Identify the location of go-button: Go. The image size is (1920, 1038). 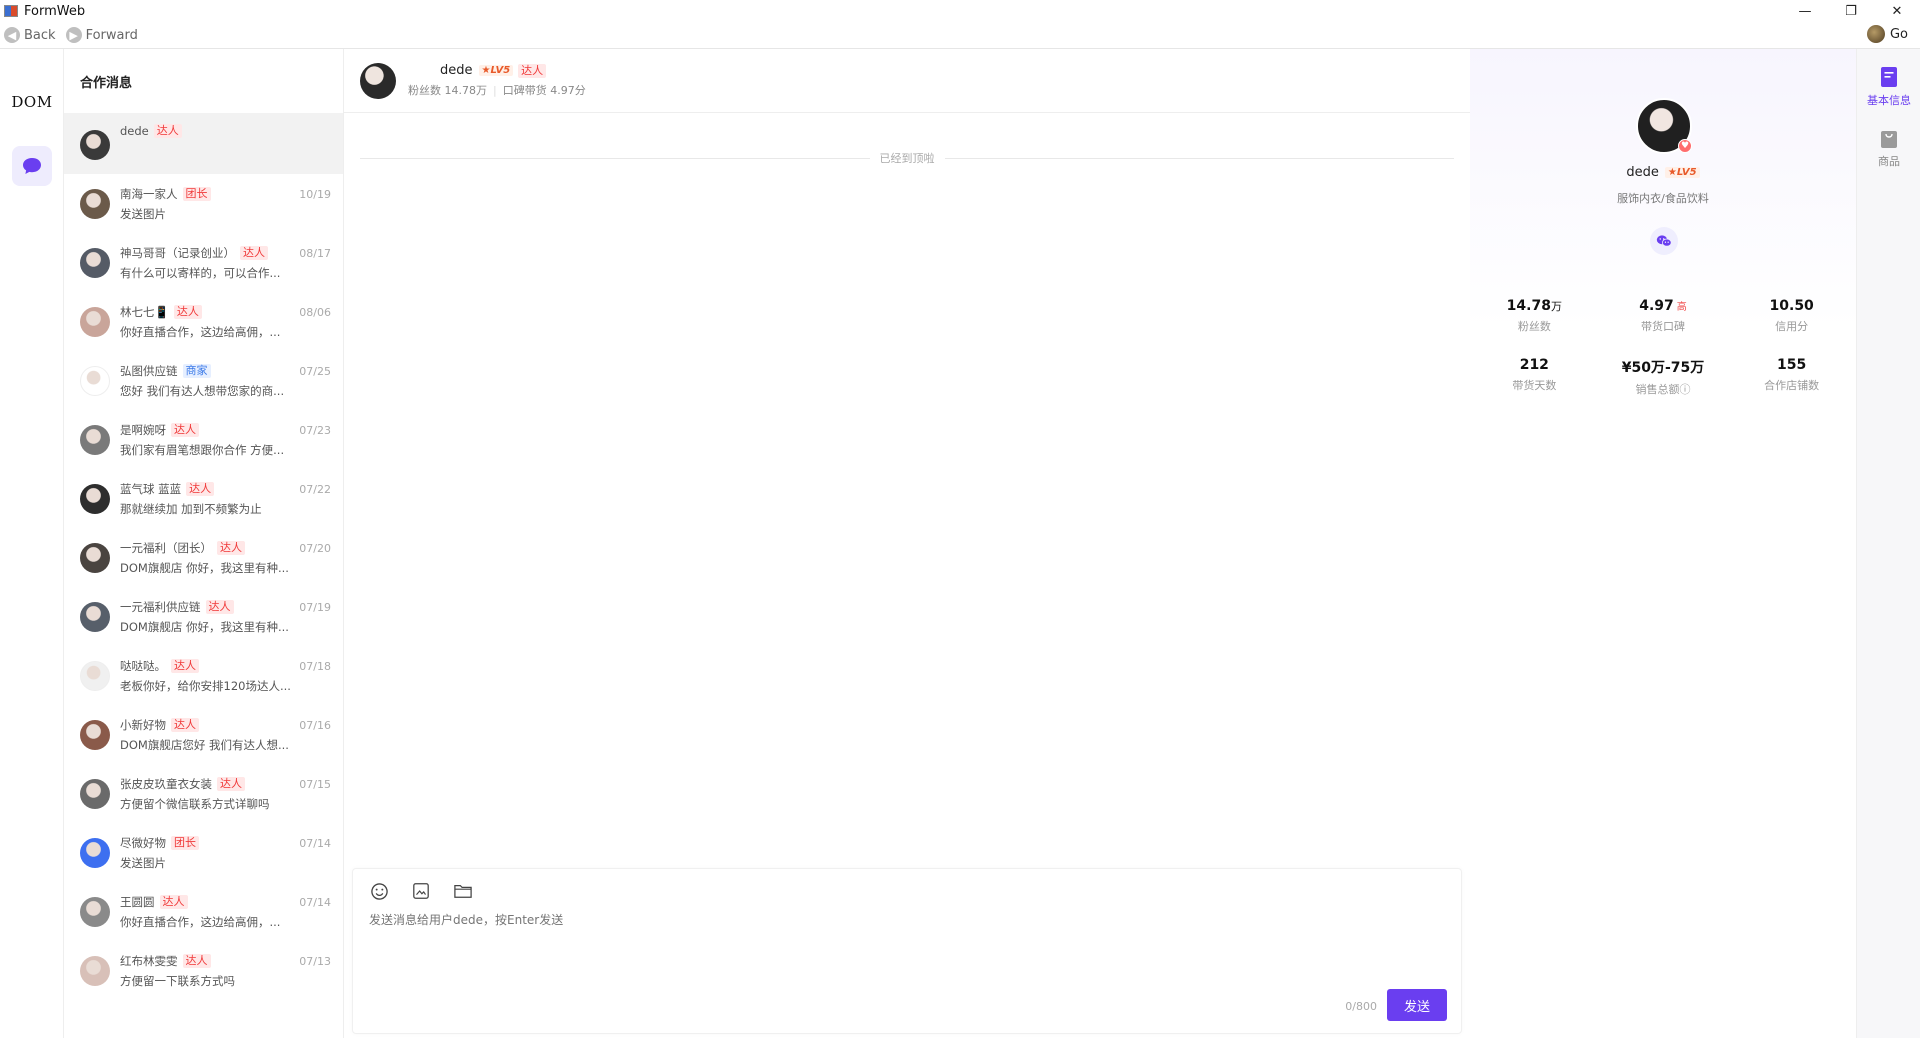
(1887, 34).